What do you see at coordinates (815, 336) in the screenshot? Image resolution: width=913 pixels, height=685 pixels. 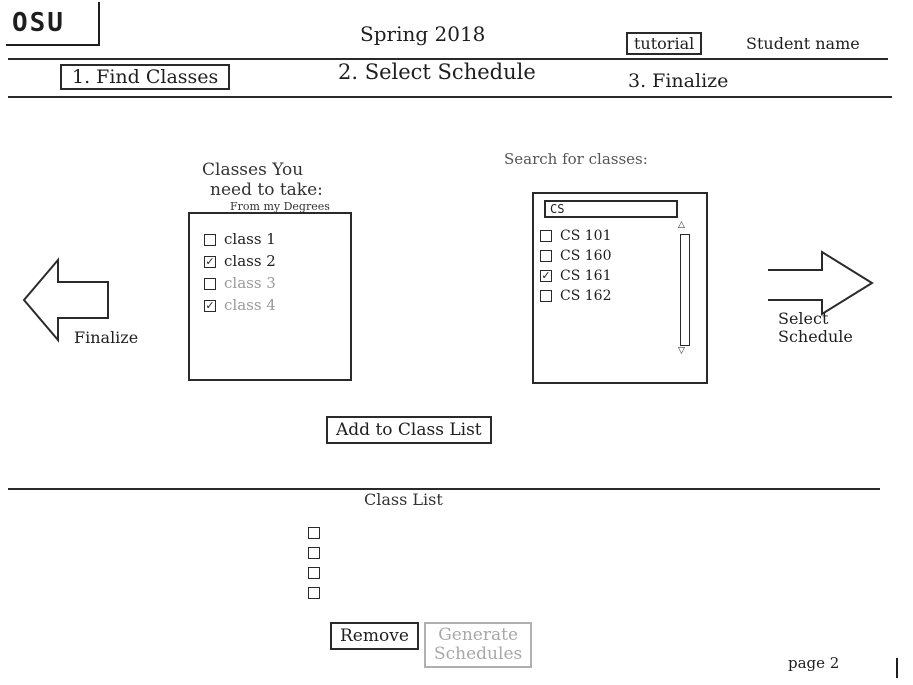 I see `next-label-line2: Schedule` at bounding box center [815, 336].